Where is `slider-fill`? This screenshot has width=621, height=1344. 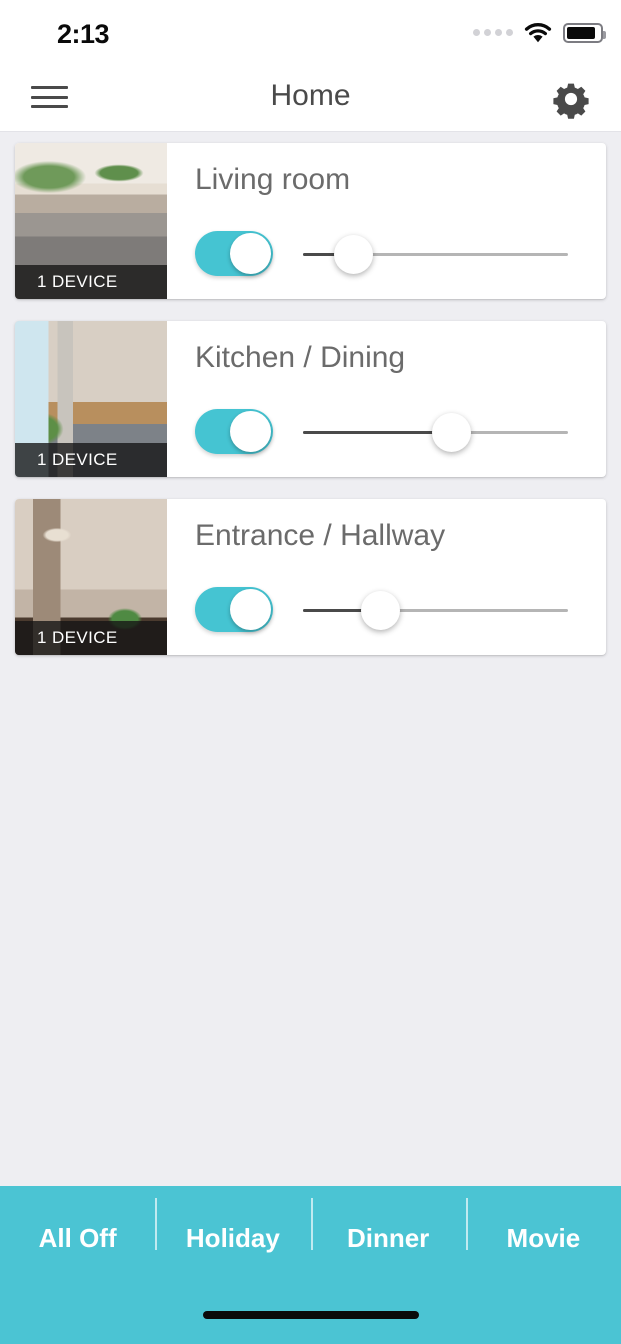
slider-fill is located at coordinates (377, 432).